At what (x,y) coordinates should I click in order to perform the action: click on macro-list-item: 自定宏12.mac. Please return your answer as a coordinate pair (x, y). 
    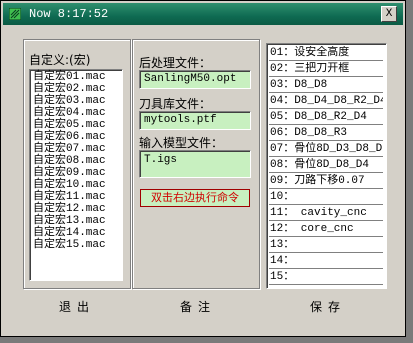
    Looking at the image, I should click on (76, 209).